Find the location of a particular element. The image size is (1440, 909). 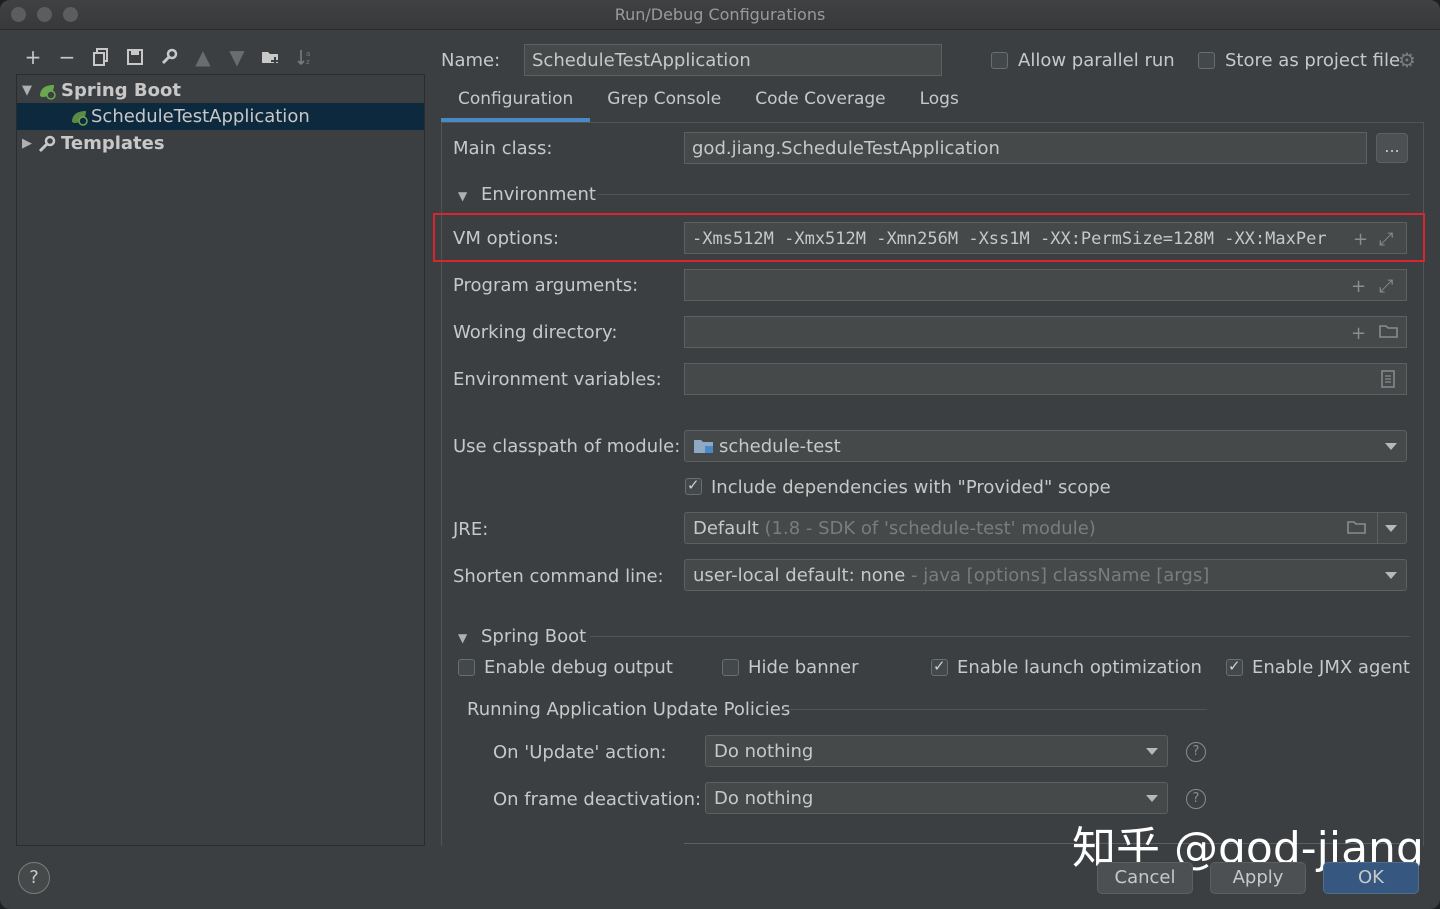

move-down-icon: ▼ is located at coordinates (237, 57).